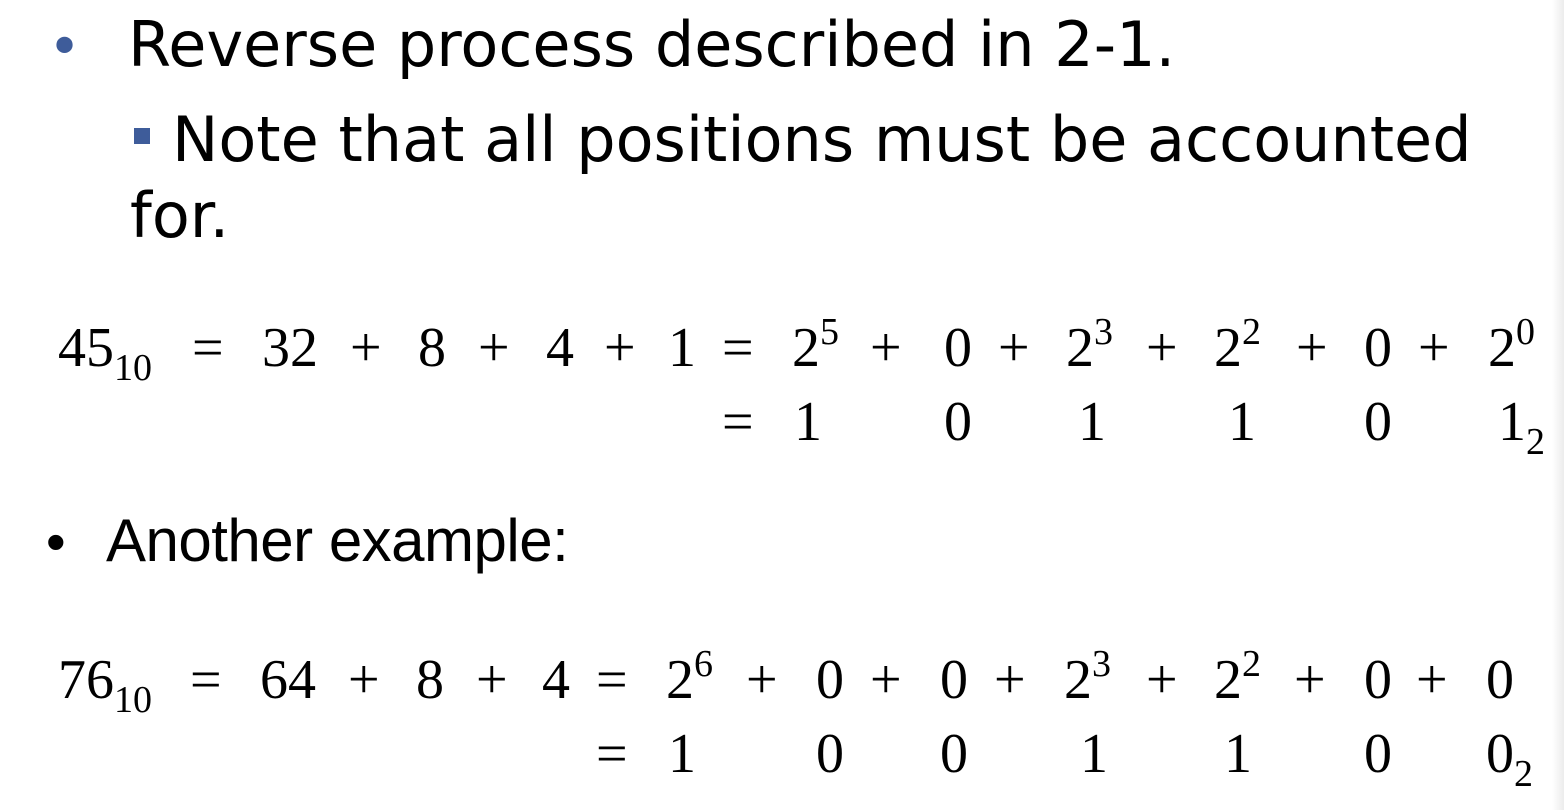 Image resolution: width=1564 pixels, height=810 pixels. What do you see at coordinates (1512, 422) in the screenshot?
I see `eq1-last-digit: 1` at bounding box center [1512, 422].